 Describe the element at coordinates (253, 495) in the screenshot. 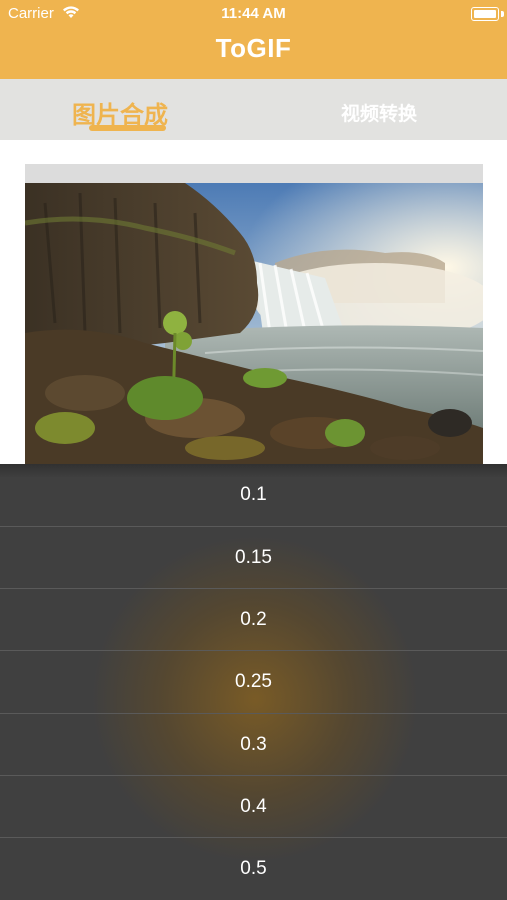

I see `picker-option: 0.1` at that location.